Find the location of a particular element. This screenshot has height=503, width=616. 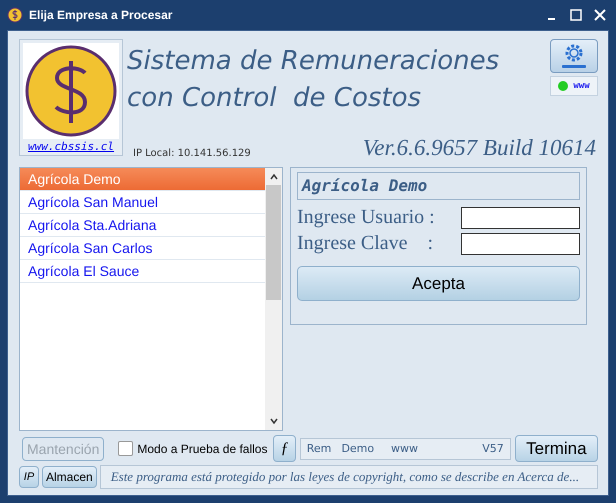

status-text: V57 is located at coordinates (493, 448).